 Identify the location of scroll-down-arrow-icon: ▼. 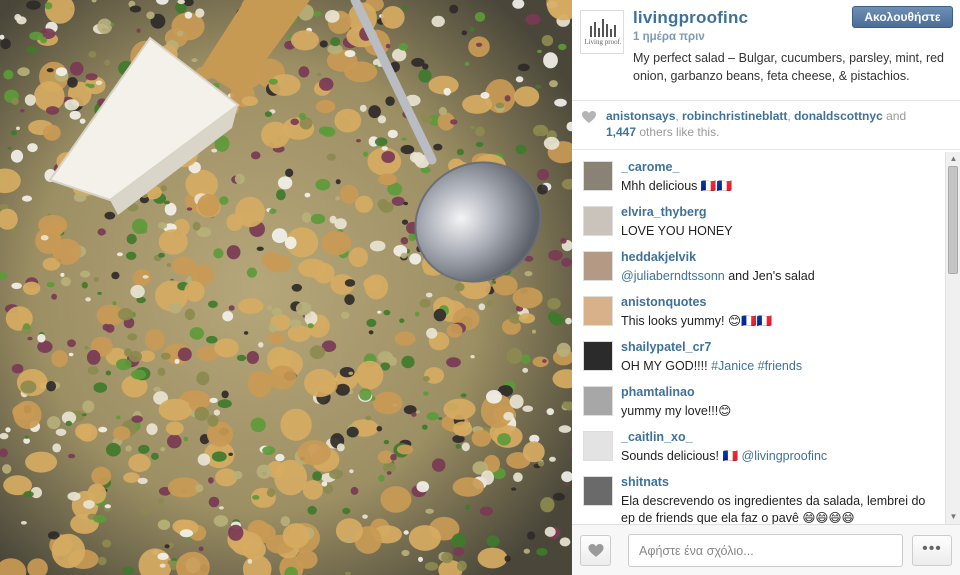
(953, 517).